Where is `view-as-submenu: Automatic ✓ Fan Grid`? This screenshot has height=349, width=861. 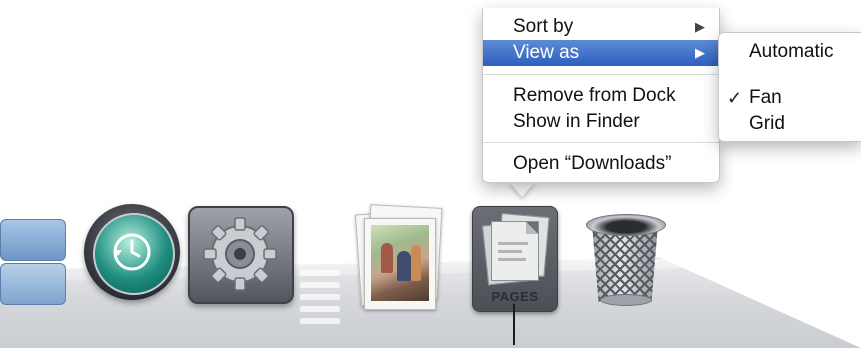 view-as-submenu: Automatic ✓ Fan Grid is located at coordinates (789, 87).